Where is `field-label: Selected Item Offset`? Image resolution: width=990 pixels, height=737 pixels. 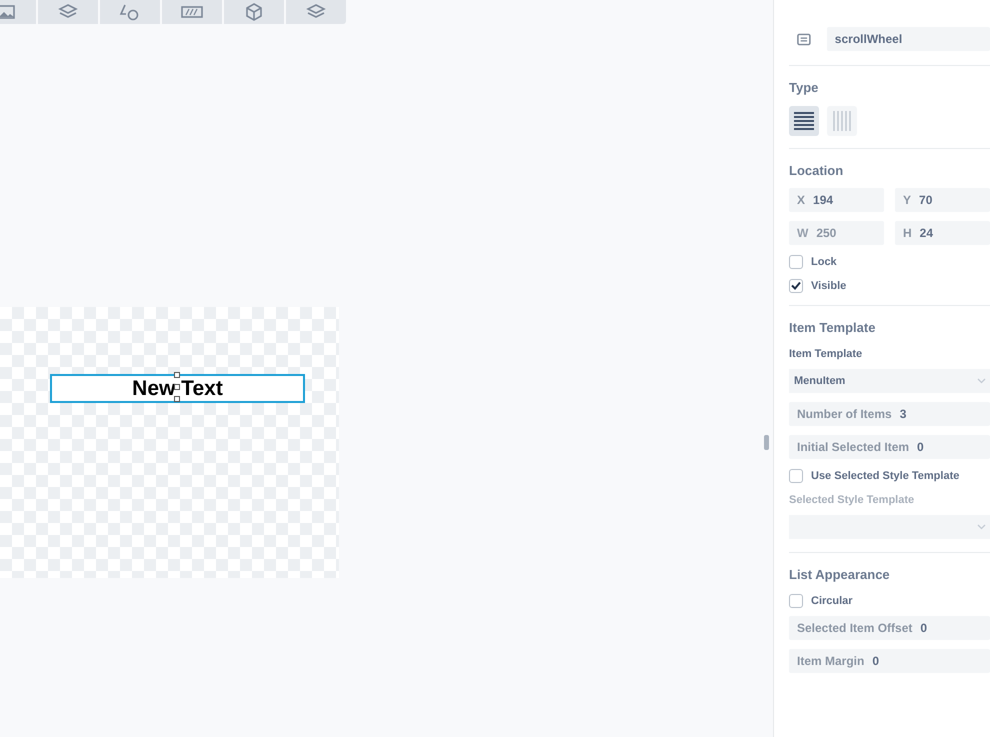 field-label: Selected Item Offset is located at coordinates (854, 628).